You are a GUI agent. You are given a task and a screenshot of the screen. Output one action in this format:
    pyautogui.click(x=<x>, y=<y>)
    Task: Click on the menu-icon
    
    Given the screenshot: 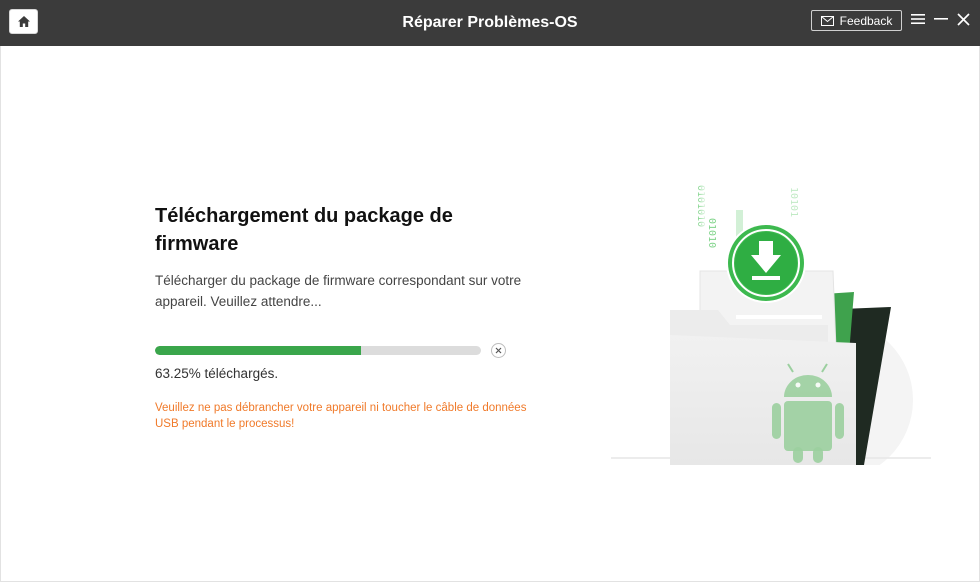 What is the action you would take?
    pyautogui.click(x=918, y=19)
    